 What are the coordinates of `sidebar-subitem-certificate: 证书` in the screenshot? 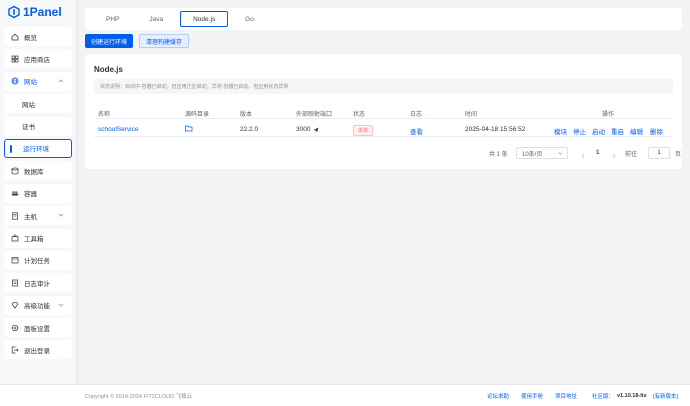 It's located at (38, 126).